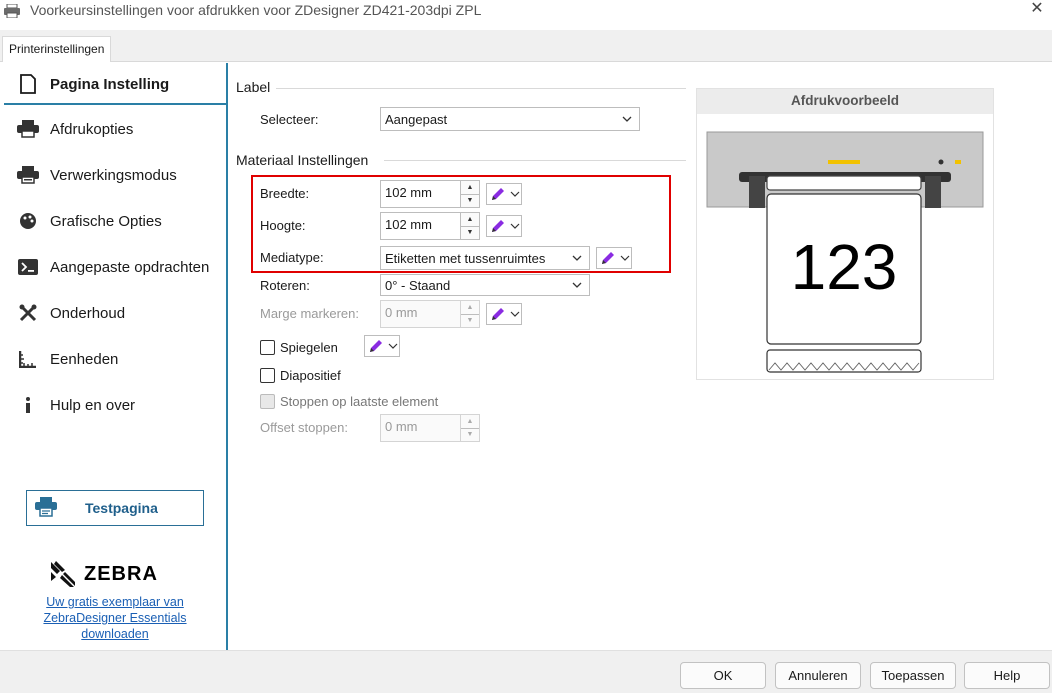 This screenshot has width=1052, height=693. What do you see at coordinates (289, 119) in the screenshot?
I see `select-label: Selecteer:` at bounding box center [289, 119].